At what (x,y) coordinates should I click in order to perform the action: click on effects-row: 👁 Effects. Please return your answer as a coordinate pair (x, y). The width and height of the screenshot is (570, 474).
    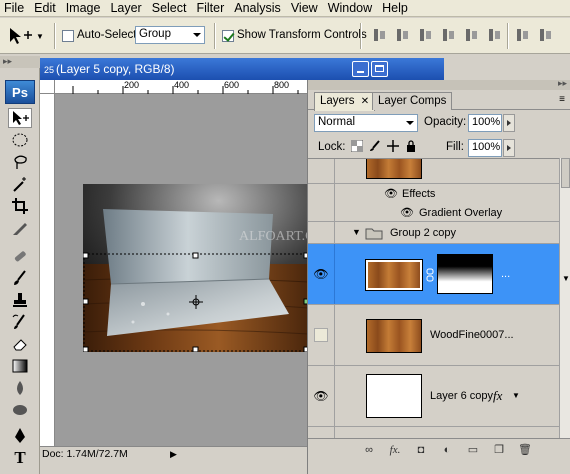
    Looking at the image, I should click on (433, 193).